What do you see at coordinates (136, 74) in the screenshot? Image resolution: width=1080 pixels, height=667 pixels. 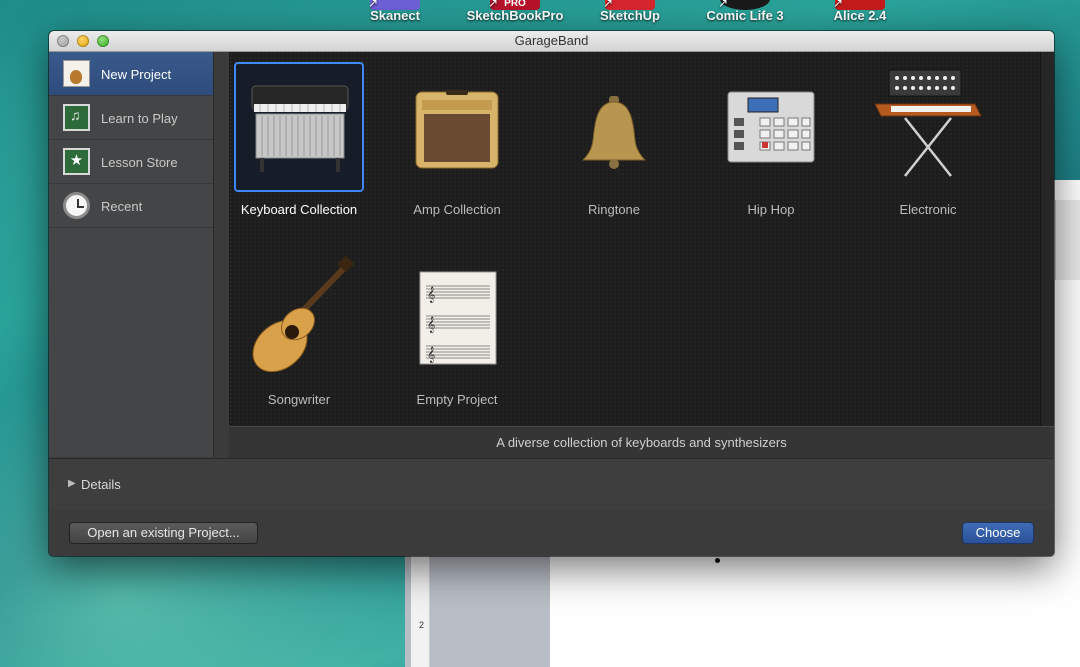 I see `sidebar-item-label: New Project` at bounding box center [136, 74].